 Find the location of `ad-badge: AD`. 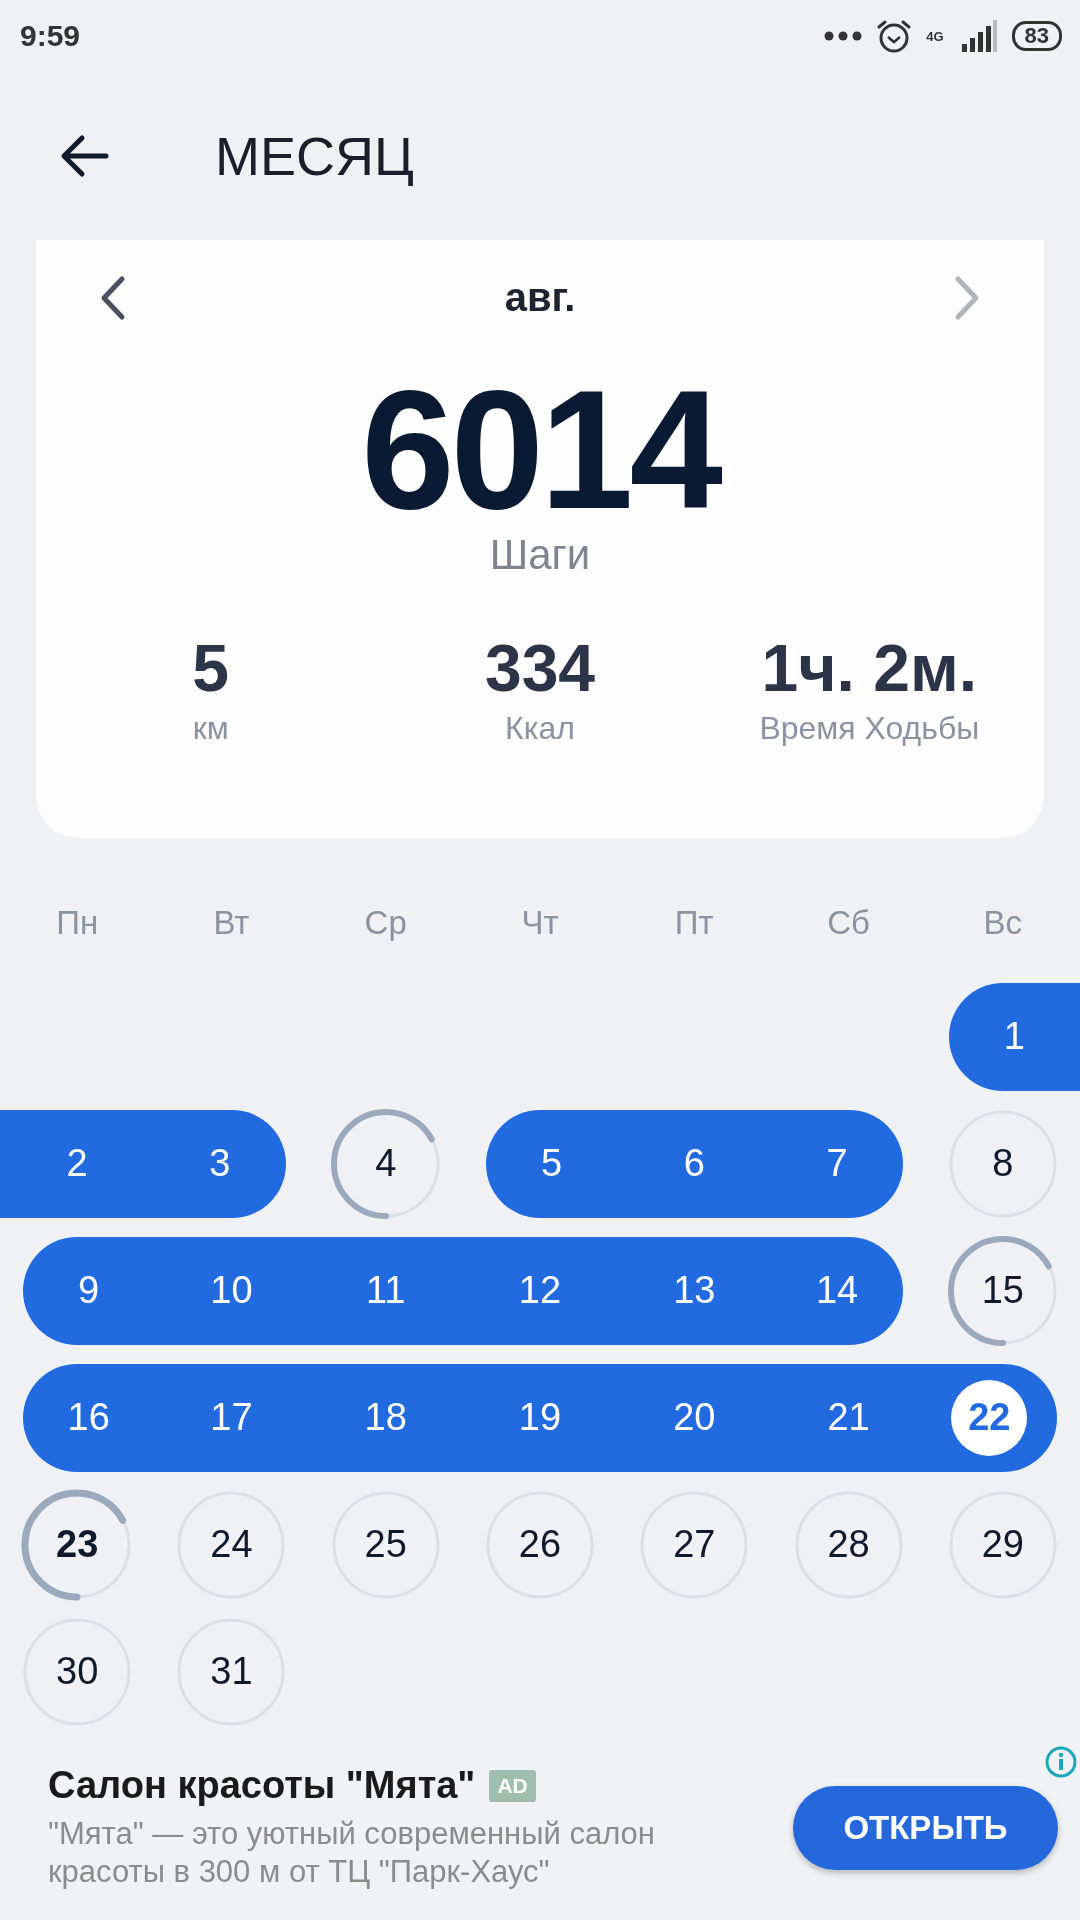

ad-badge: AD is located at coordinates (512, 1785).